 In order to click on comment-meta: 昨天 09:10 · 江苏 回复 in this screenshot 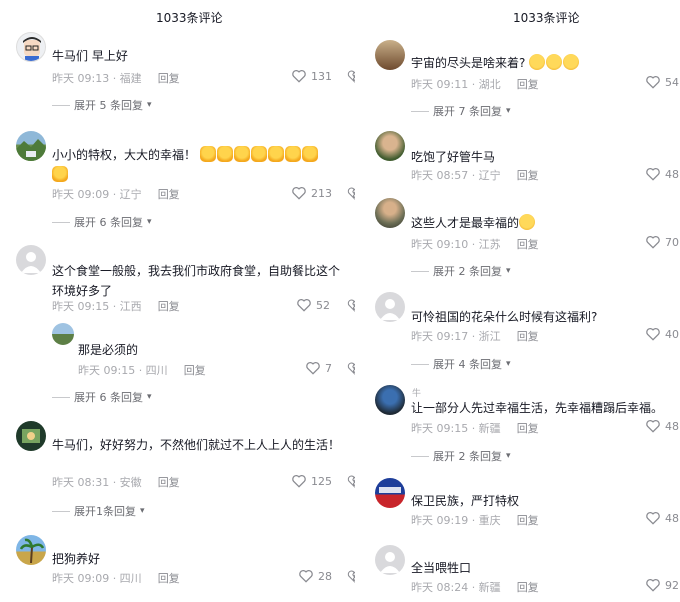, I will do `click(475, 244)`.